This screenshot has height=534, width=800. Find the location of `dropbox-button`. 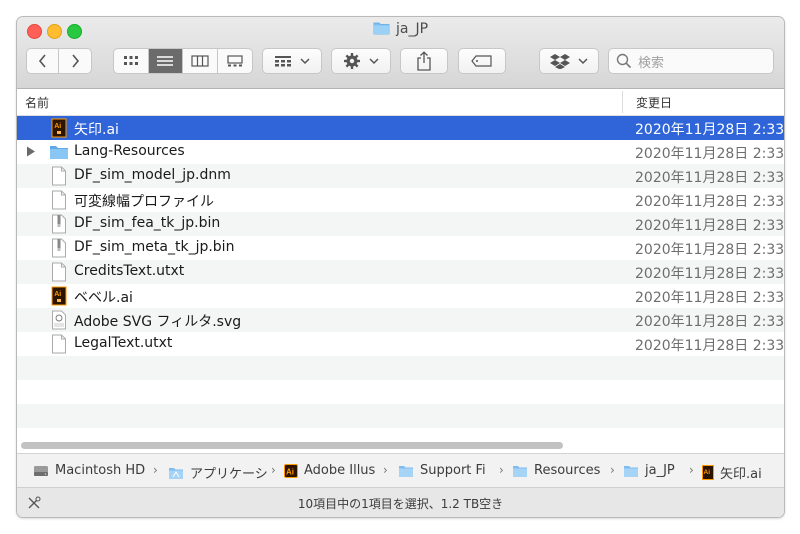

dropbox-button is located at coordinates (569, 61).